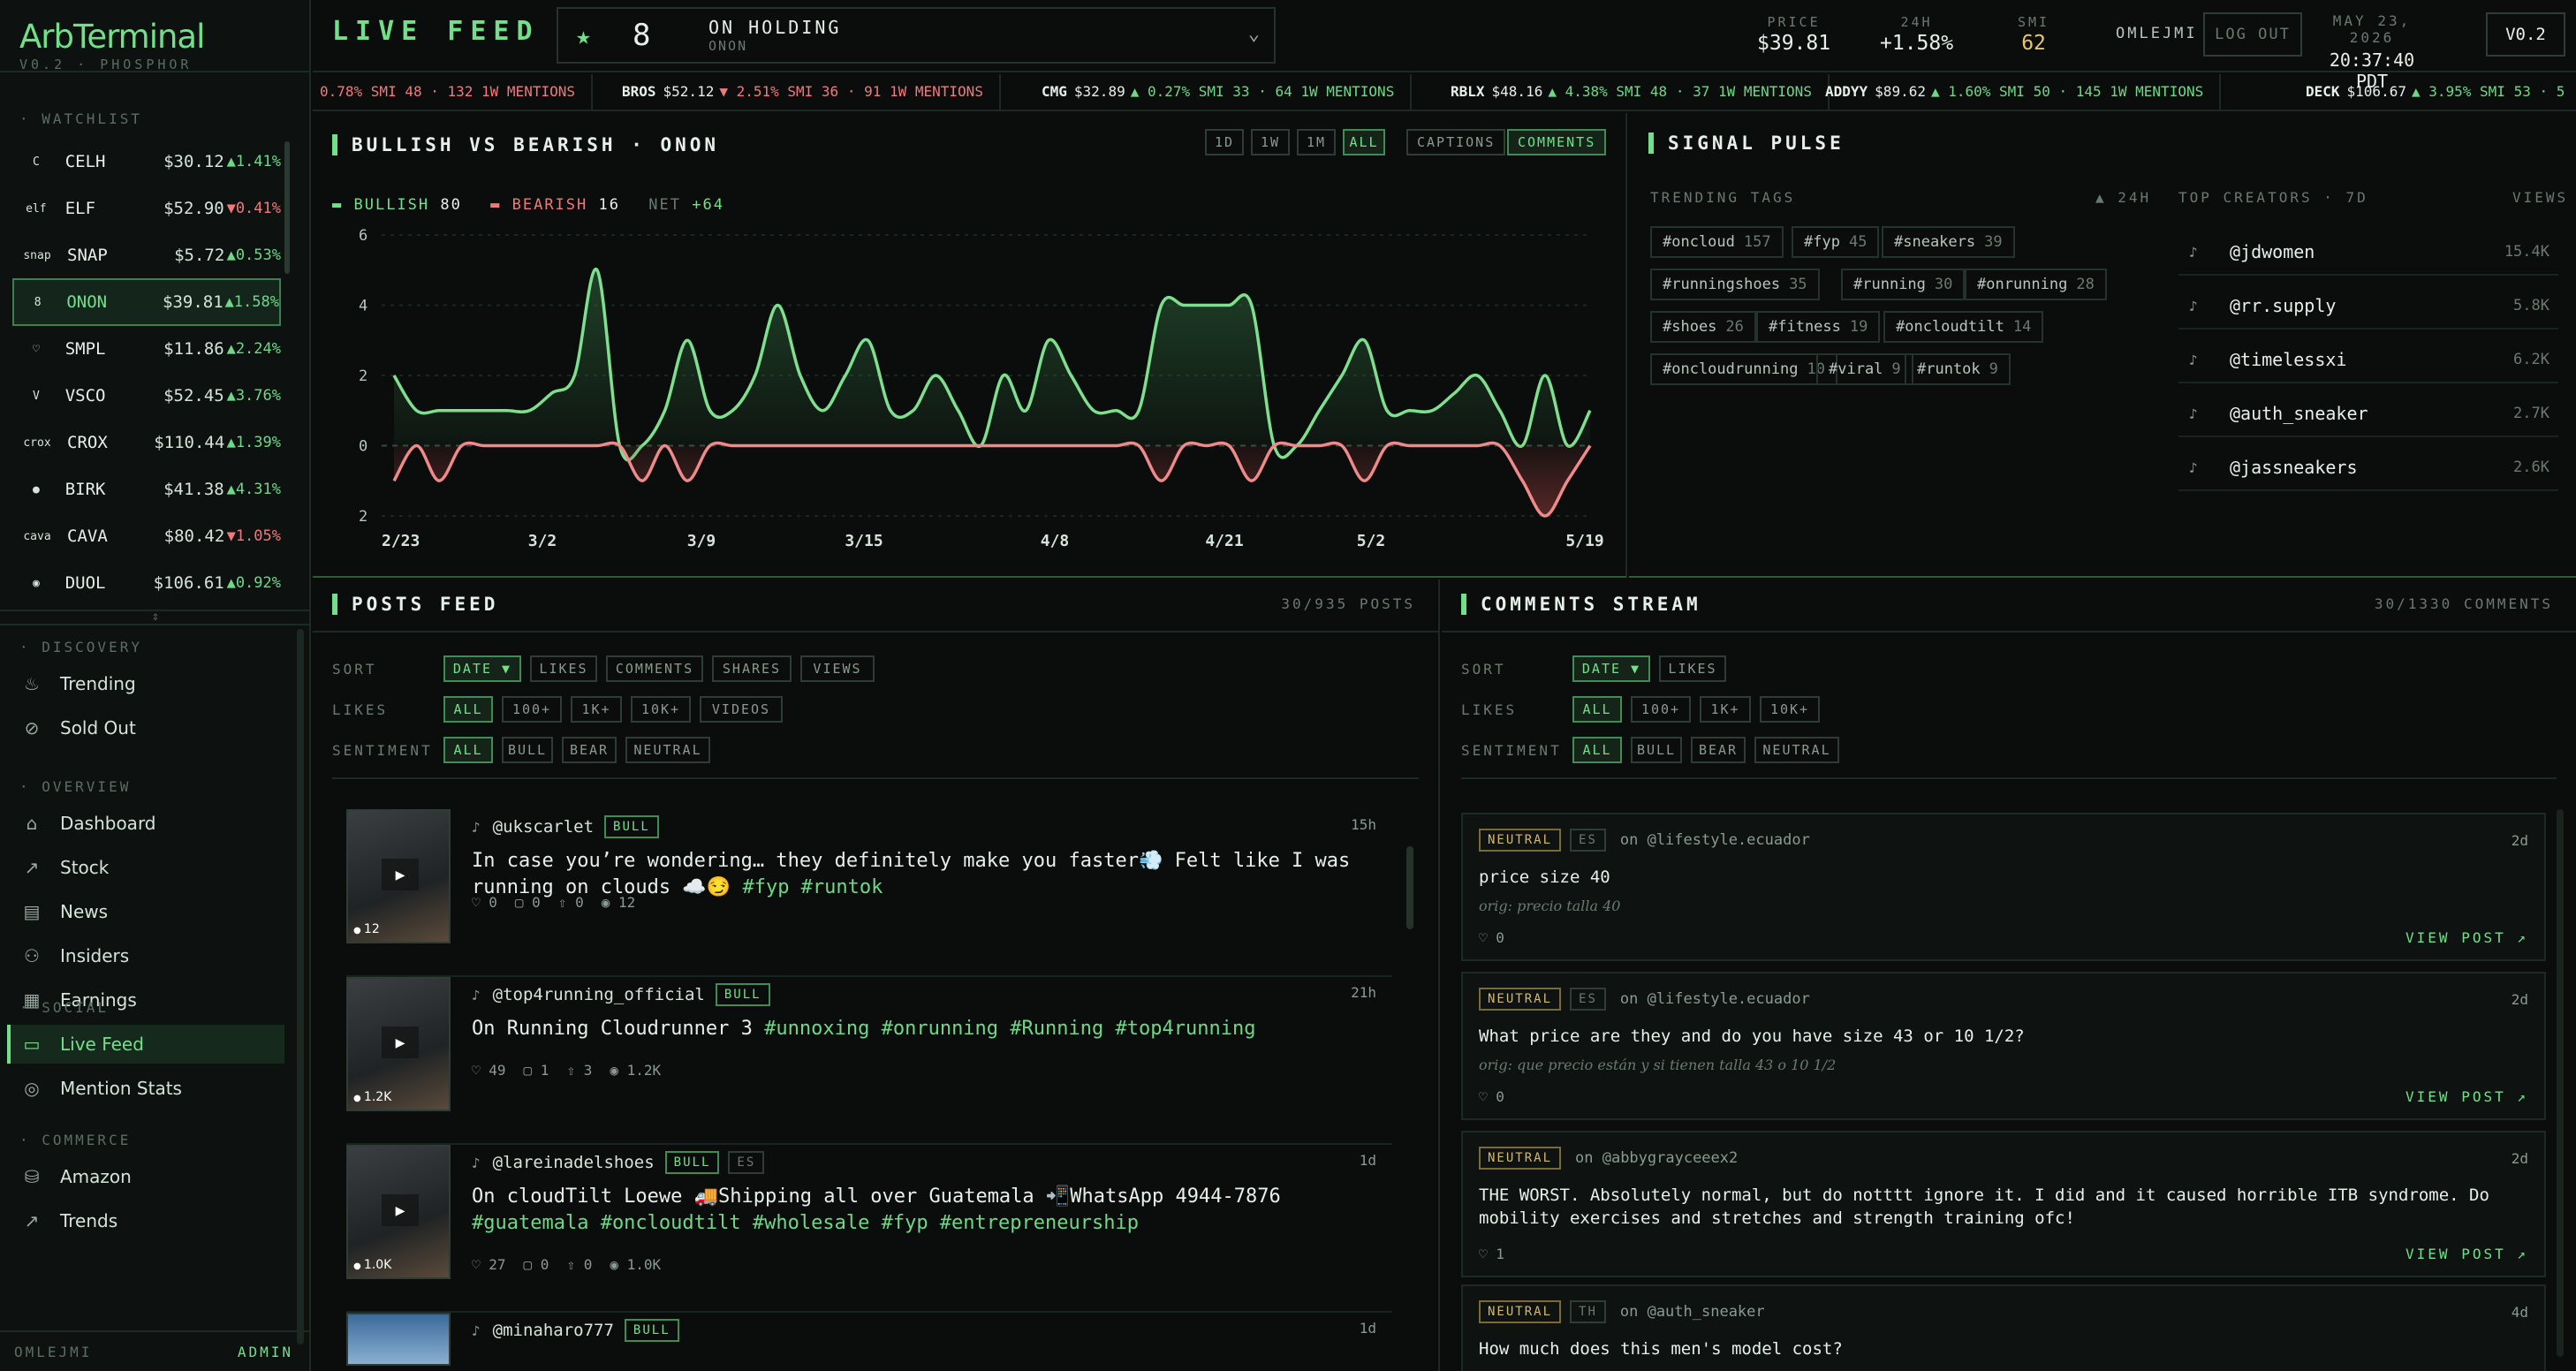  Describe the element at coordinates (147, 255) in the screenshot. I see `watchlist-item-snap: snap SNAP $5.72 ▲0.53%` at that location.